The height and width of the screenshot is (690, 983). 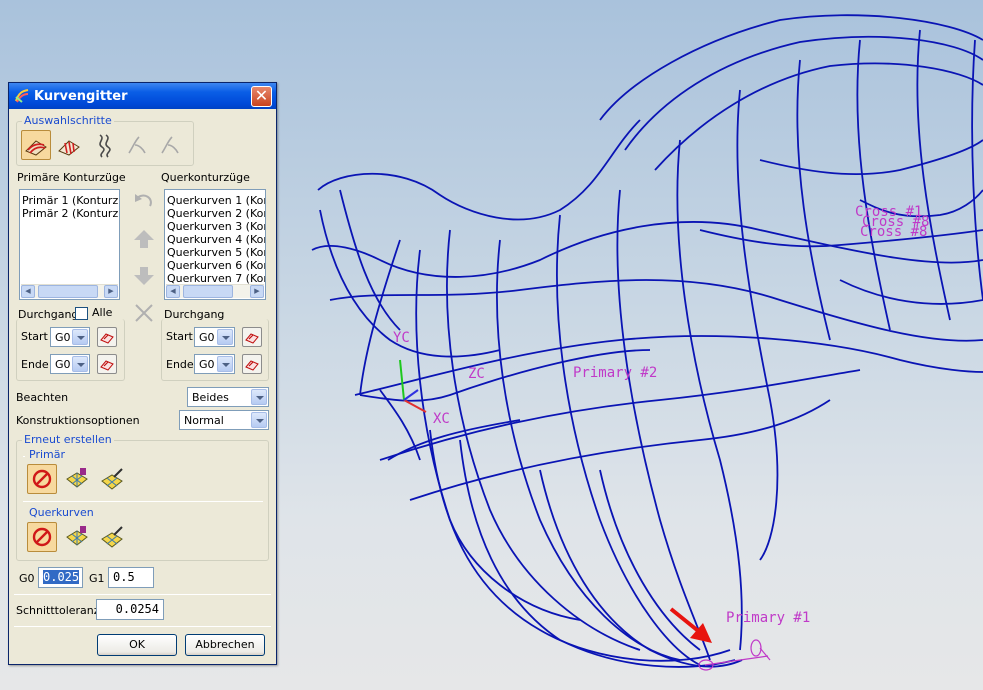 I want to click on primary-curves-icon, so click(x=36, y=148).